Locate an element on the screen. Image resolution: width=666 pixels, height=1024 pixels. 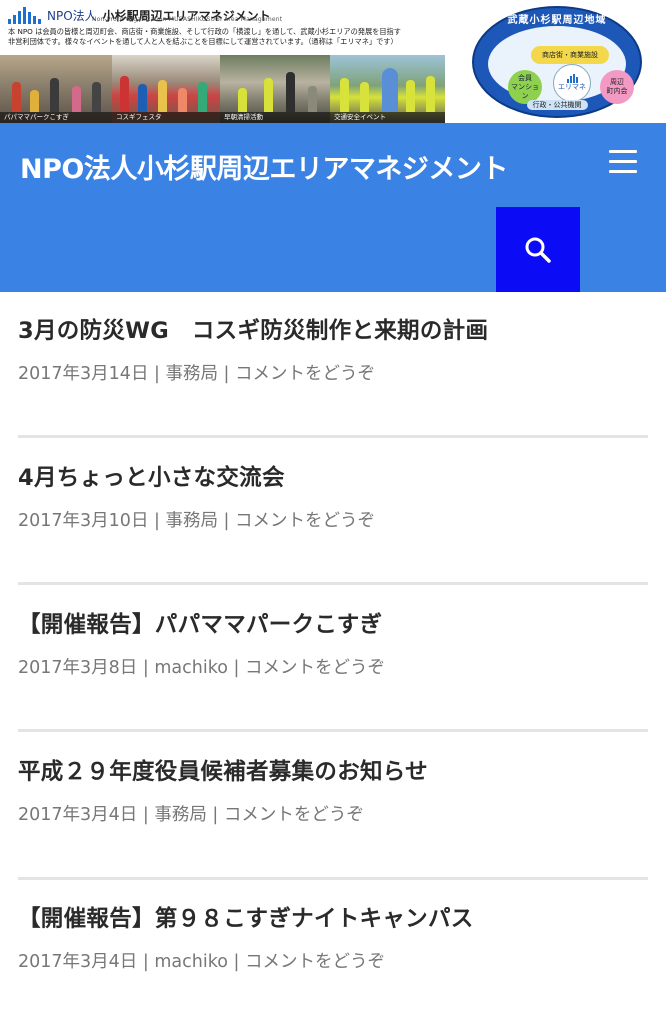
photo-caption: パパママパークこすぎ is located at coordinates (56, 117).